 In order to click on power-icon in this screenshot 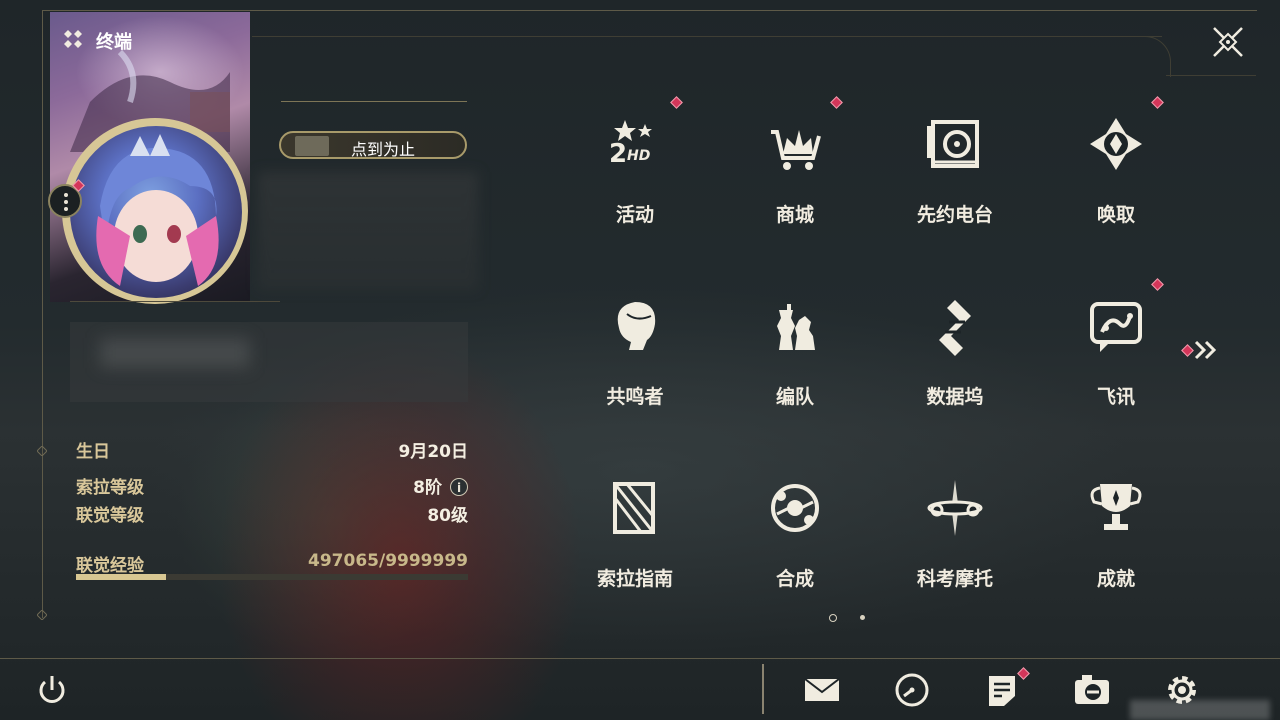, I will do `click(52, 689)`.